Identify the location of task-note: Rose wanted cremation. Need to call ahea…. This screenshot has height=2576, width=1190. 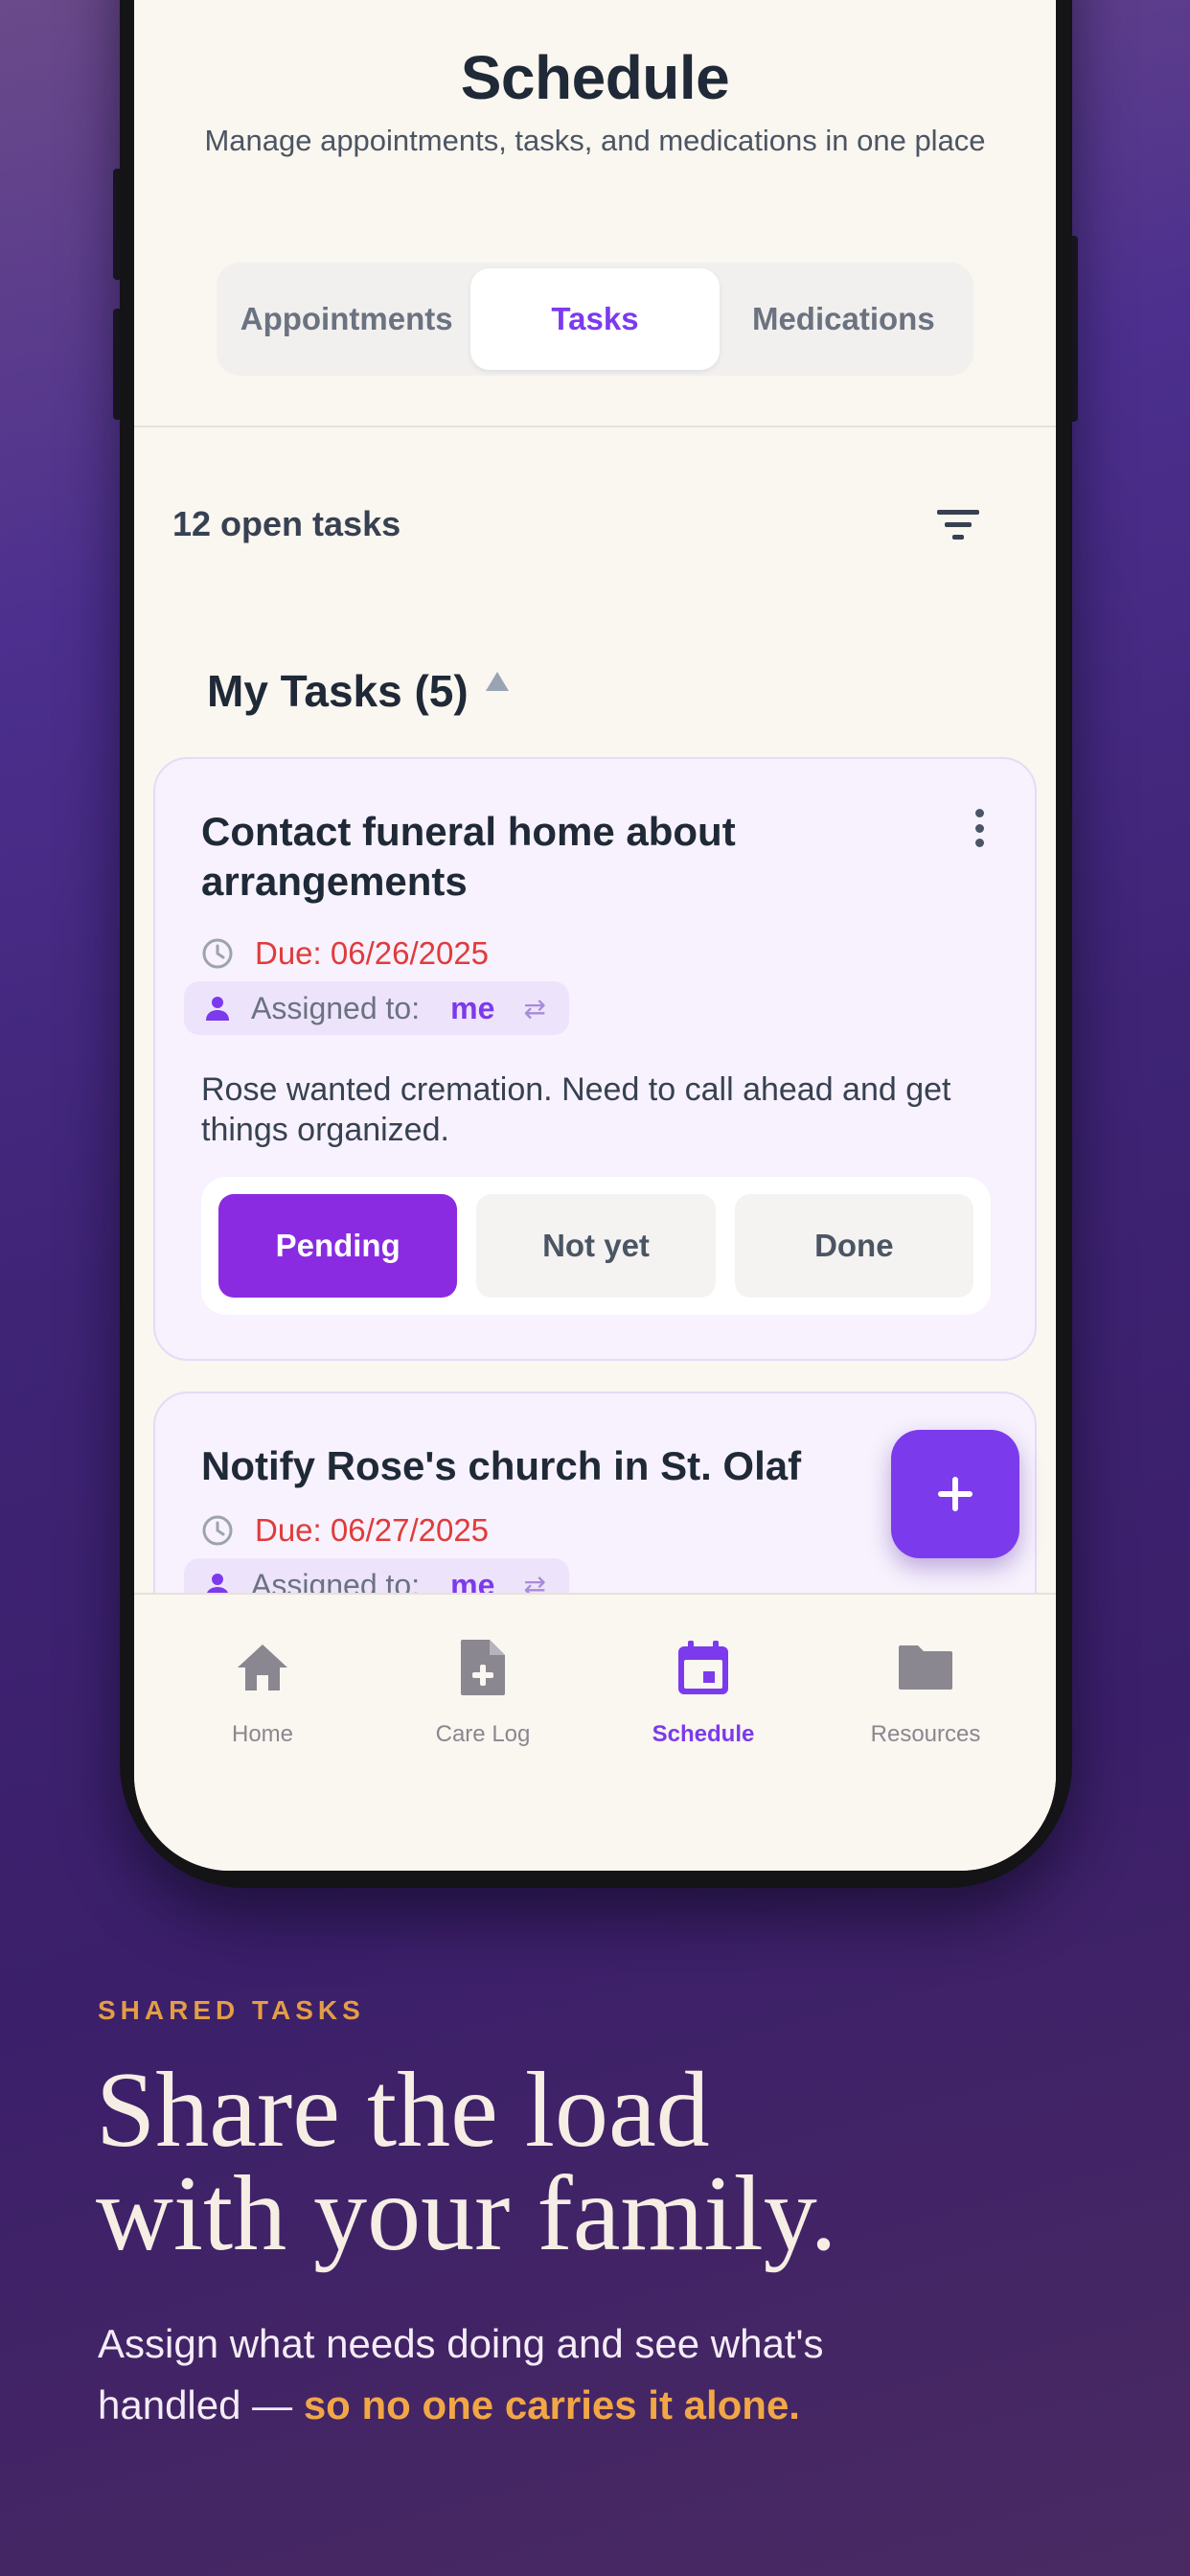
(576, 1109).